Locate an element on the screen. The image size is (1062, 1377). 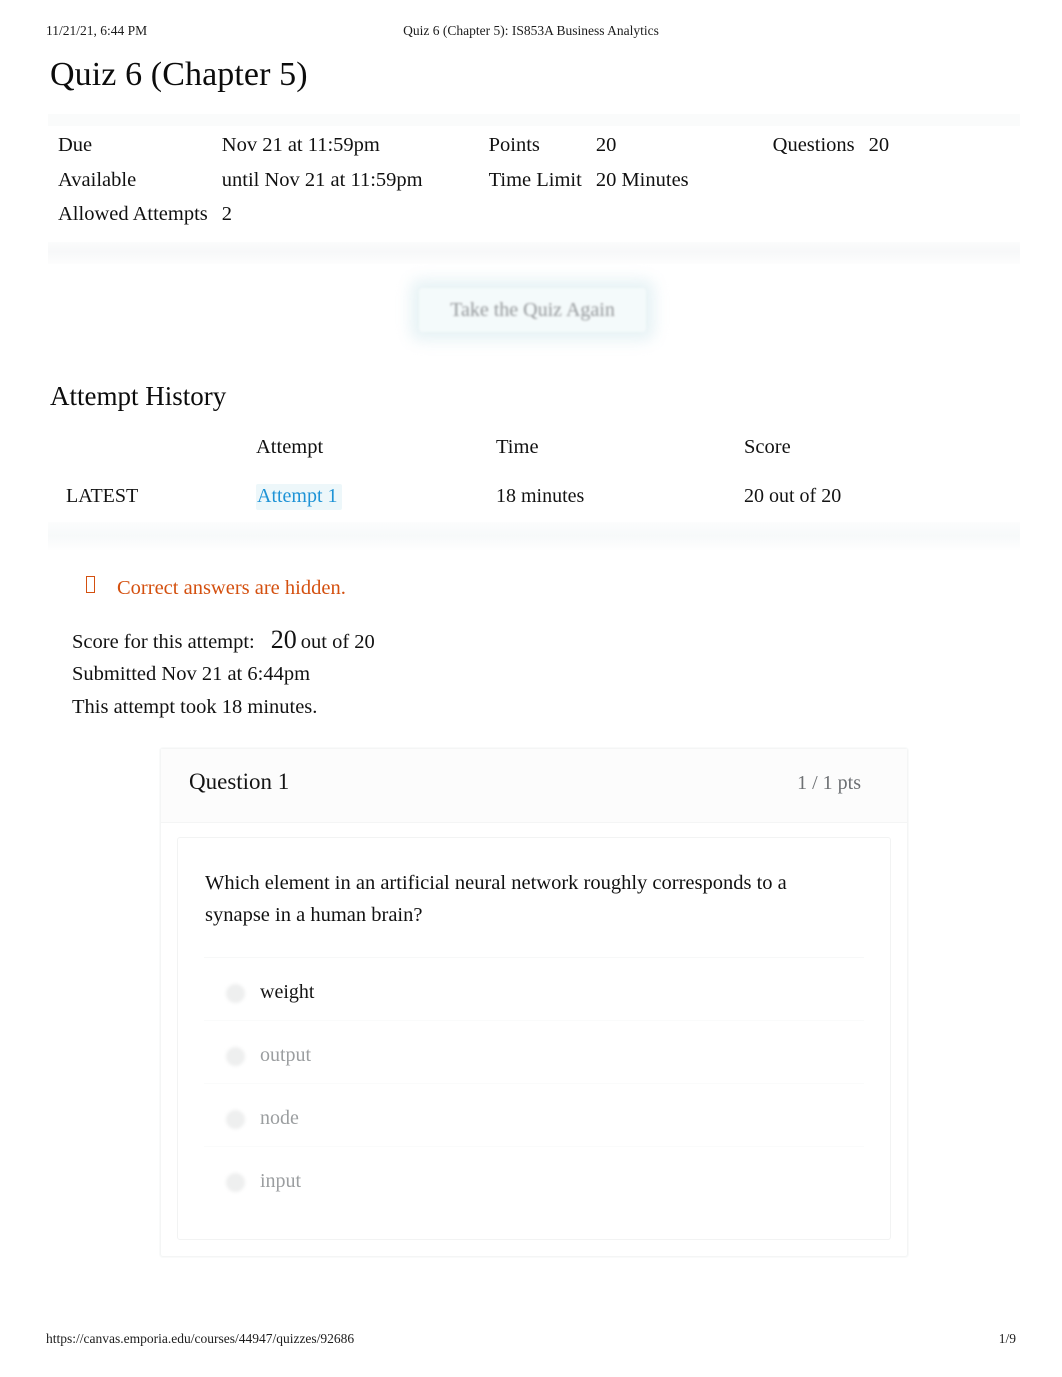
details-questions-label: Questions is located at coordinates (813, 145).